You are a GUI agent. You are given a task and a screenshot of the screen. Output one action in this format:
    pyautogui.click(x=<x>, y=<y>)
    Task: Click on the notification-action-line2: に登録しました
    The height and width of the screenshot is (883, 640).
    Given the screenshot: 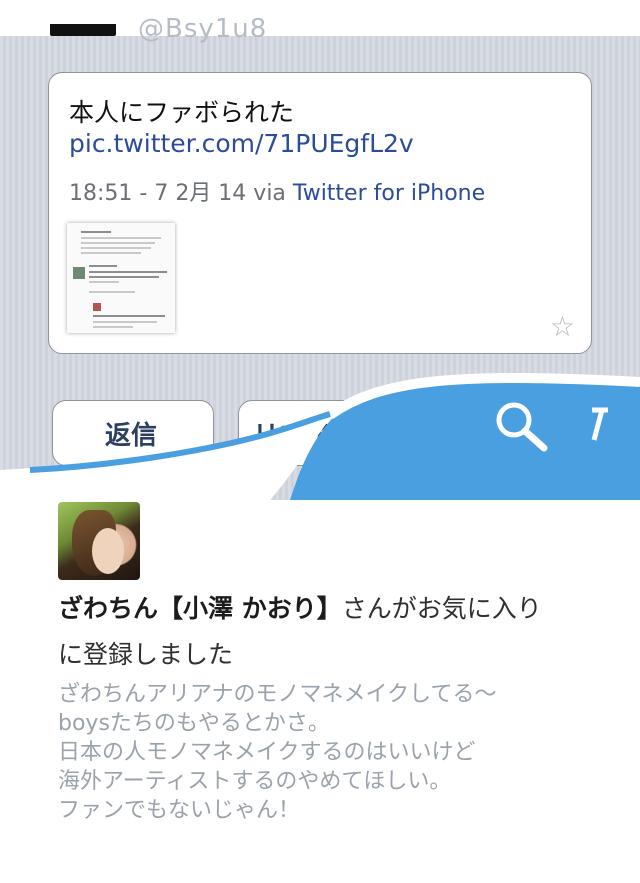 What is the action you would take?
    pyautogui.click(x=146, y=654)
    